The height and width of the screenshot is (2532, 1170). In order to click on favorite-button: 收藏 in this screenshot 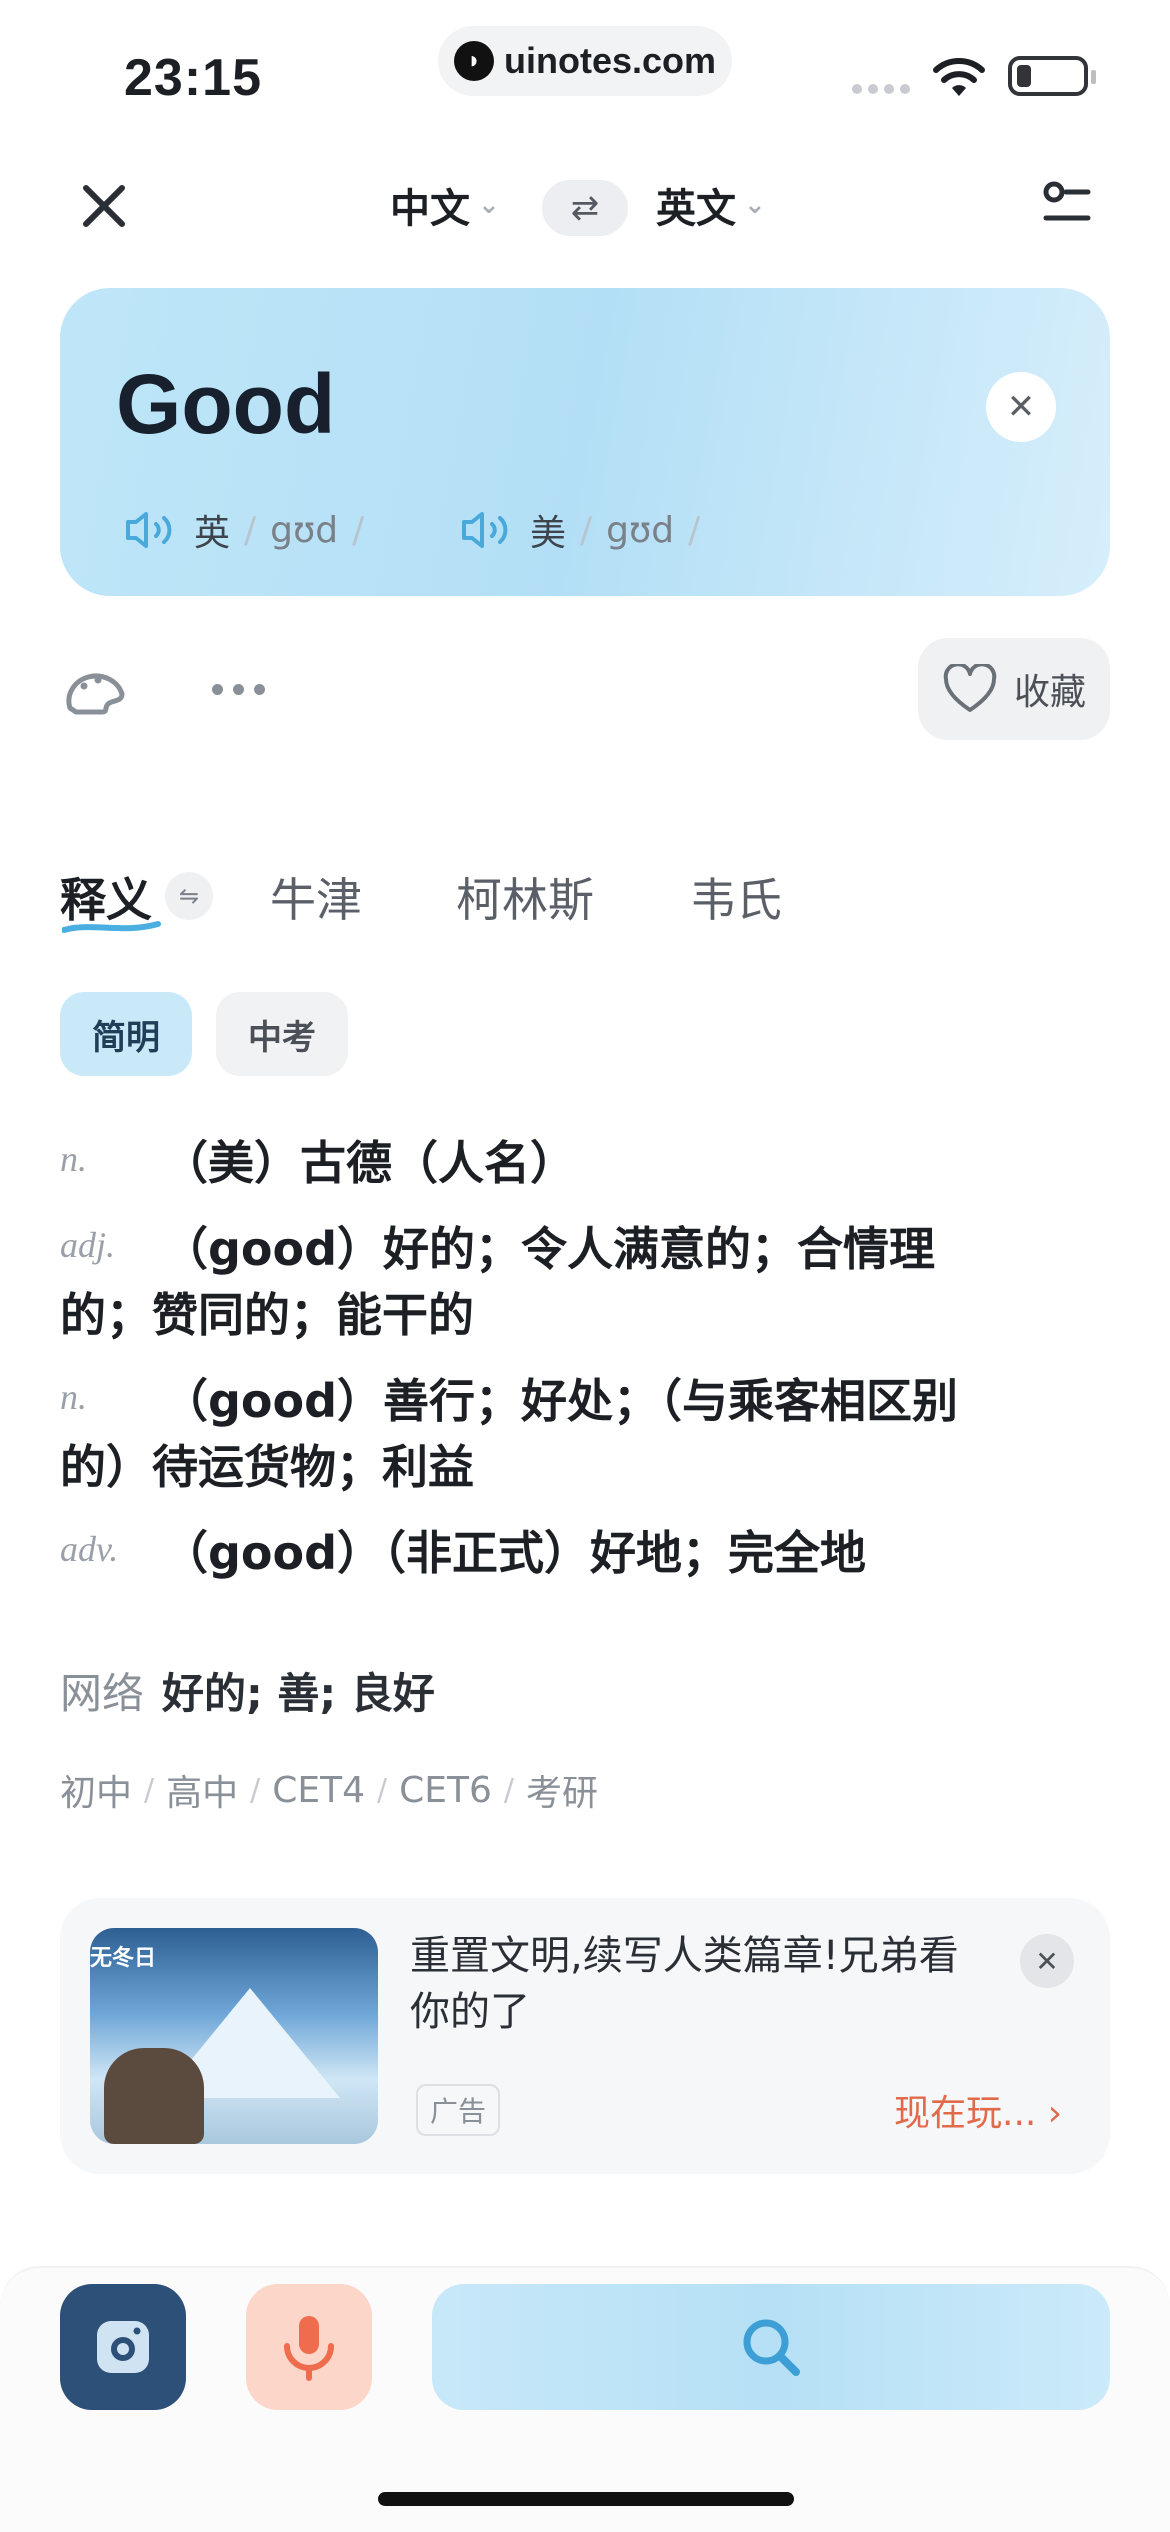, I will do `click(1014, 689)`.